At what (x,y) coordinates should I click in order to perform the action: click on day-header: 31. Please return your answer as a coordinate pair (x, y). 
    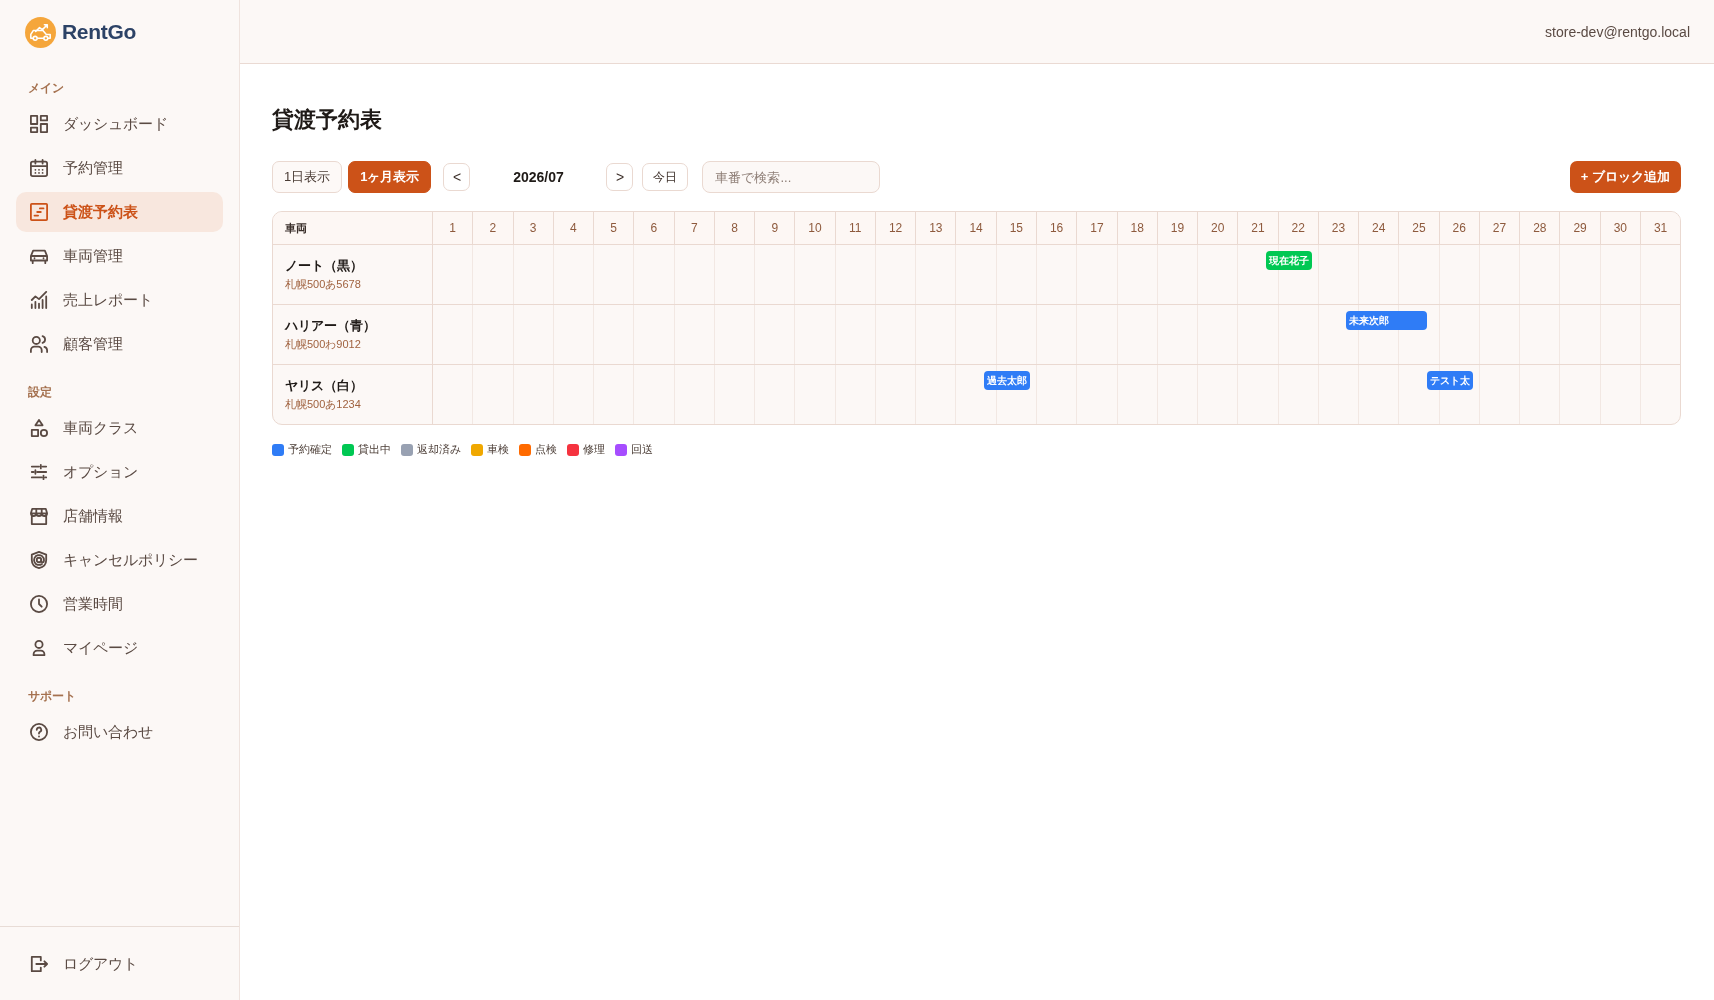
    Looking at the image, I should click on (1659, 228).